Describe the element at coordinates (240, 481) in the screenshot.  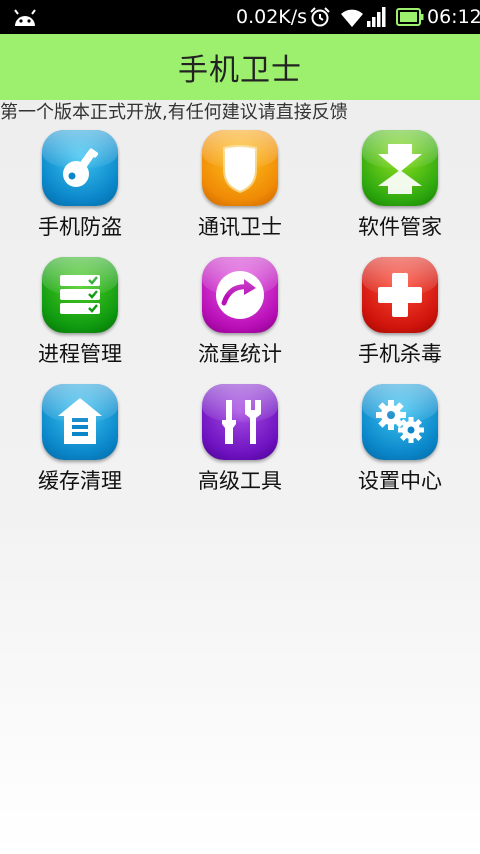
I see `tile-label: 高级工具` at that location.